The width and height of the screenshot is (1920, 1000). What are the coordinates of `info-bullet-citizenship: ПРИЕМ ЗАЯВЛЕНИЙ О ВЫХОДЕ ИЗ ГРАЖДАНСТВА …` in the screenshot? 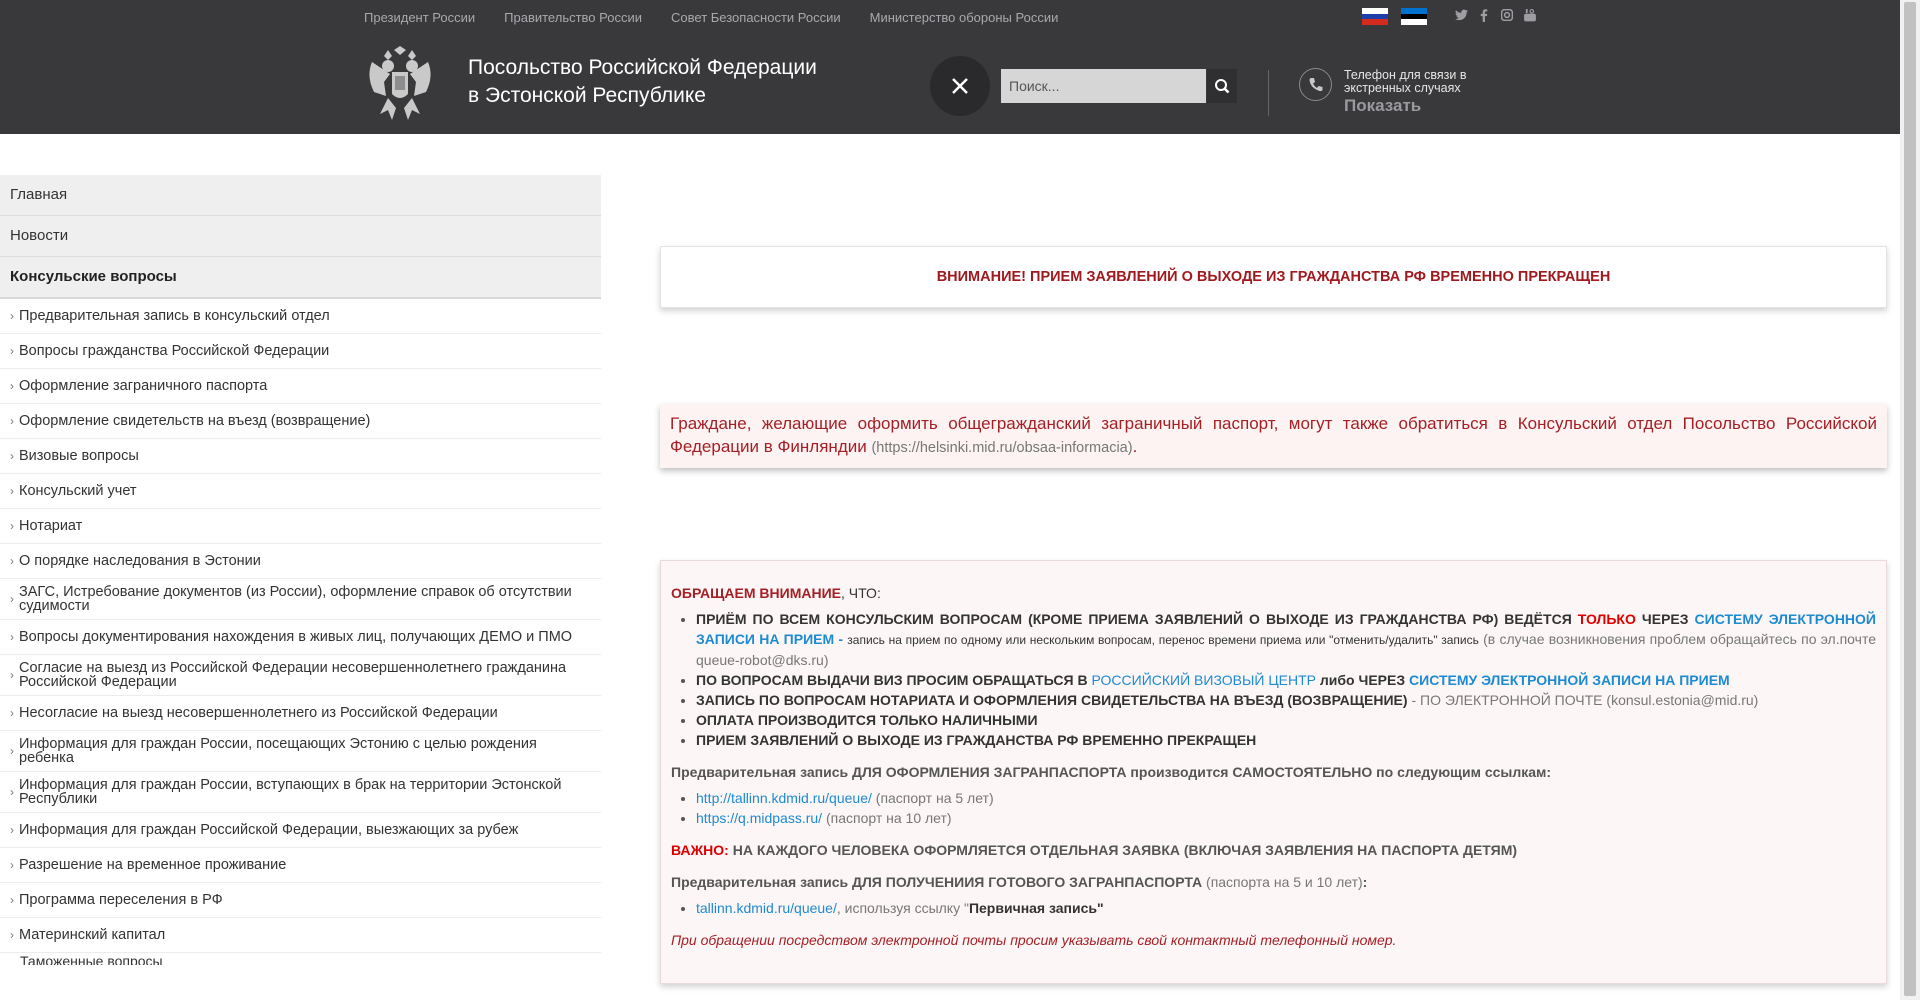 It's located at (1286, 740).